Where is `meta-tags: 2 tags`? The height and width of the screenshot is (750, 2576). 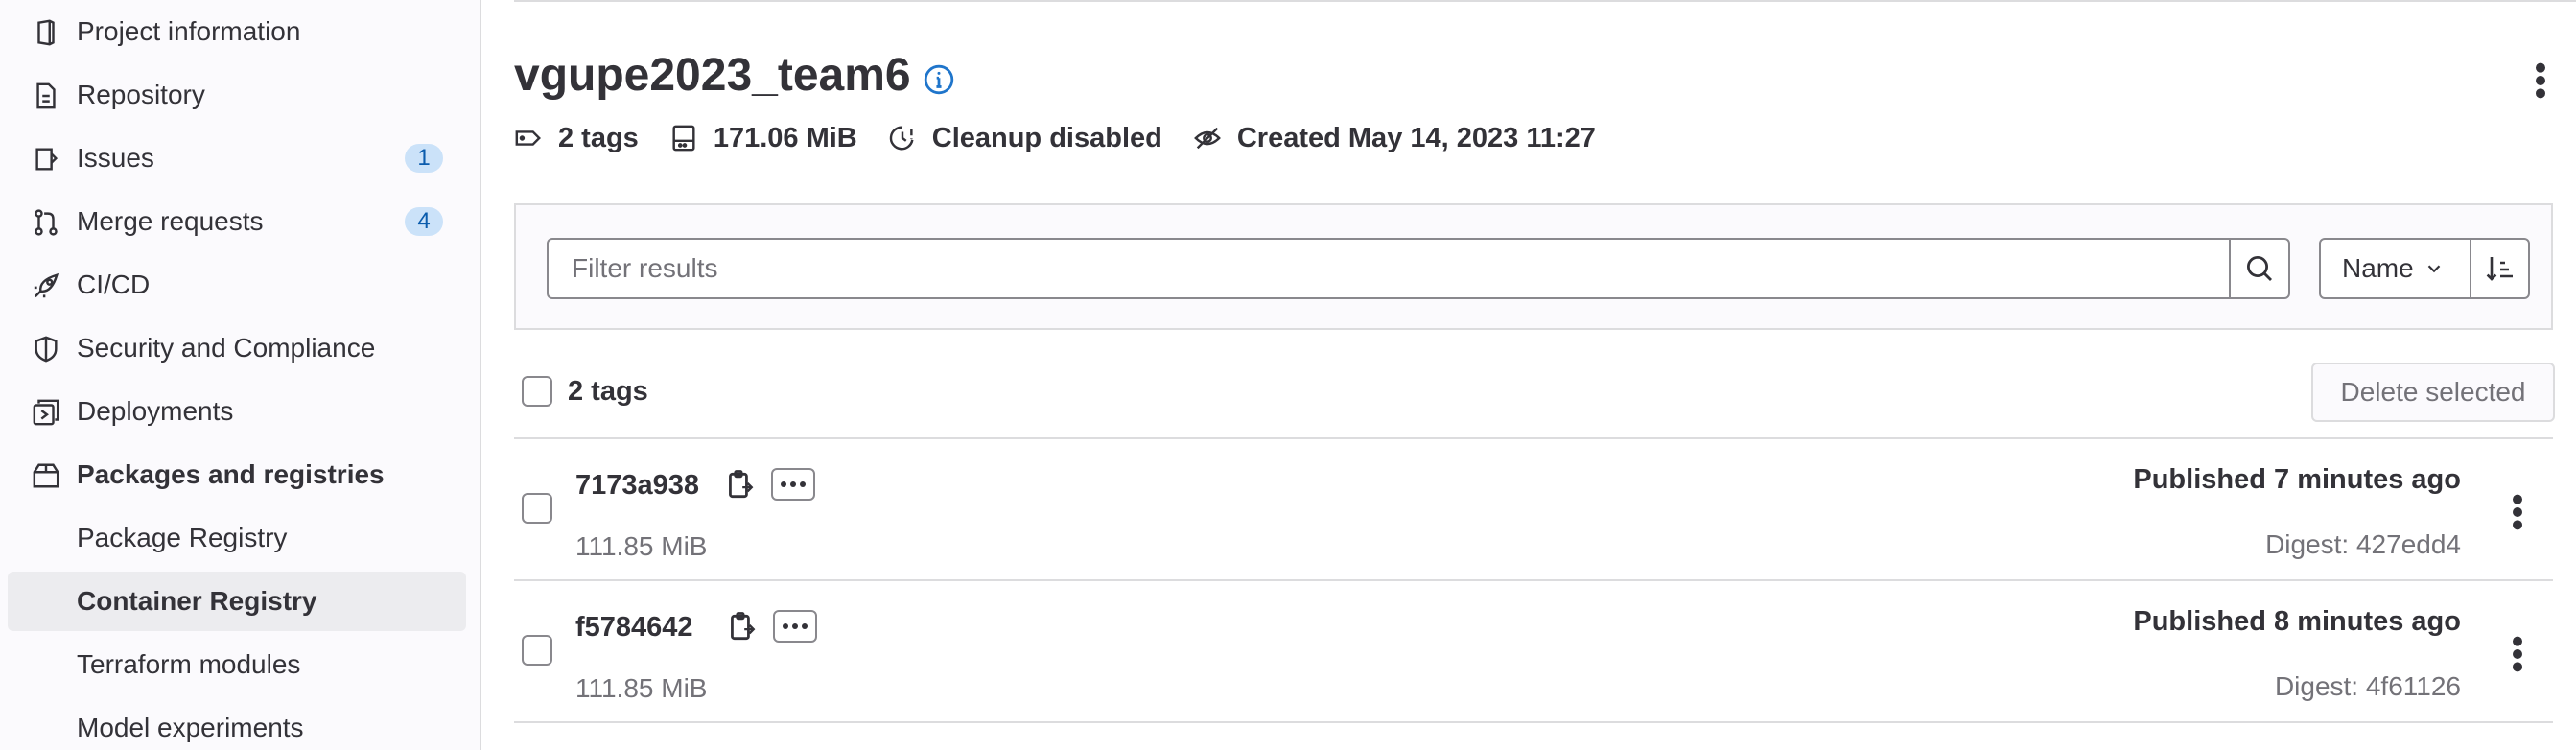 meta-tags: 2 tags is located at coordinates (576, 138).